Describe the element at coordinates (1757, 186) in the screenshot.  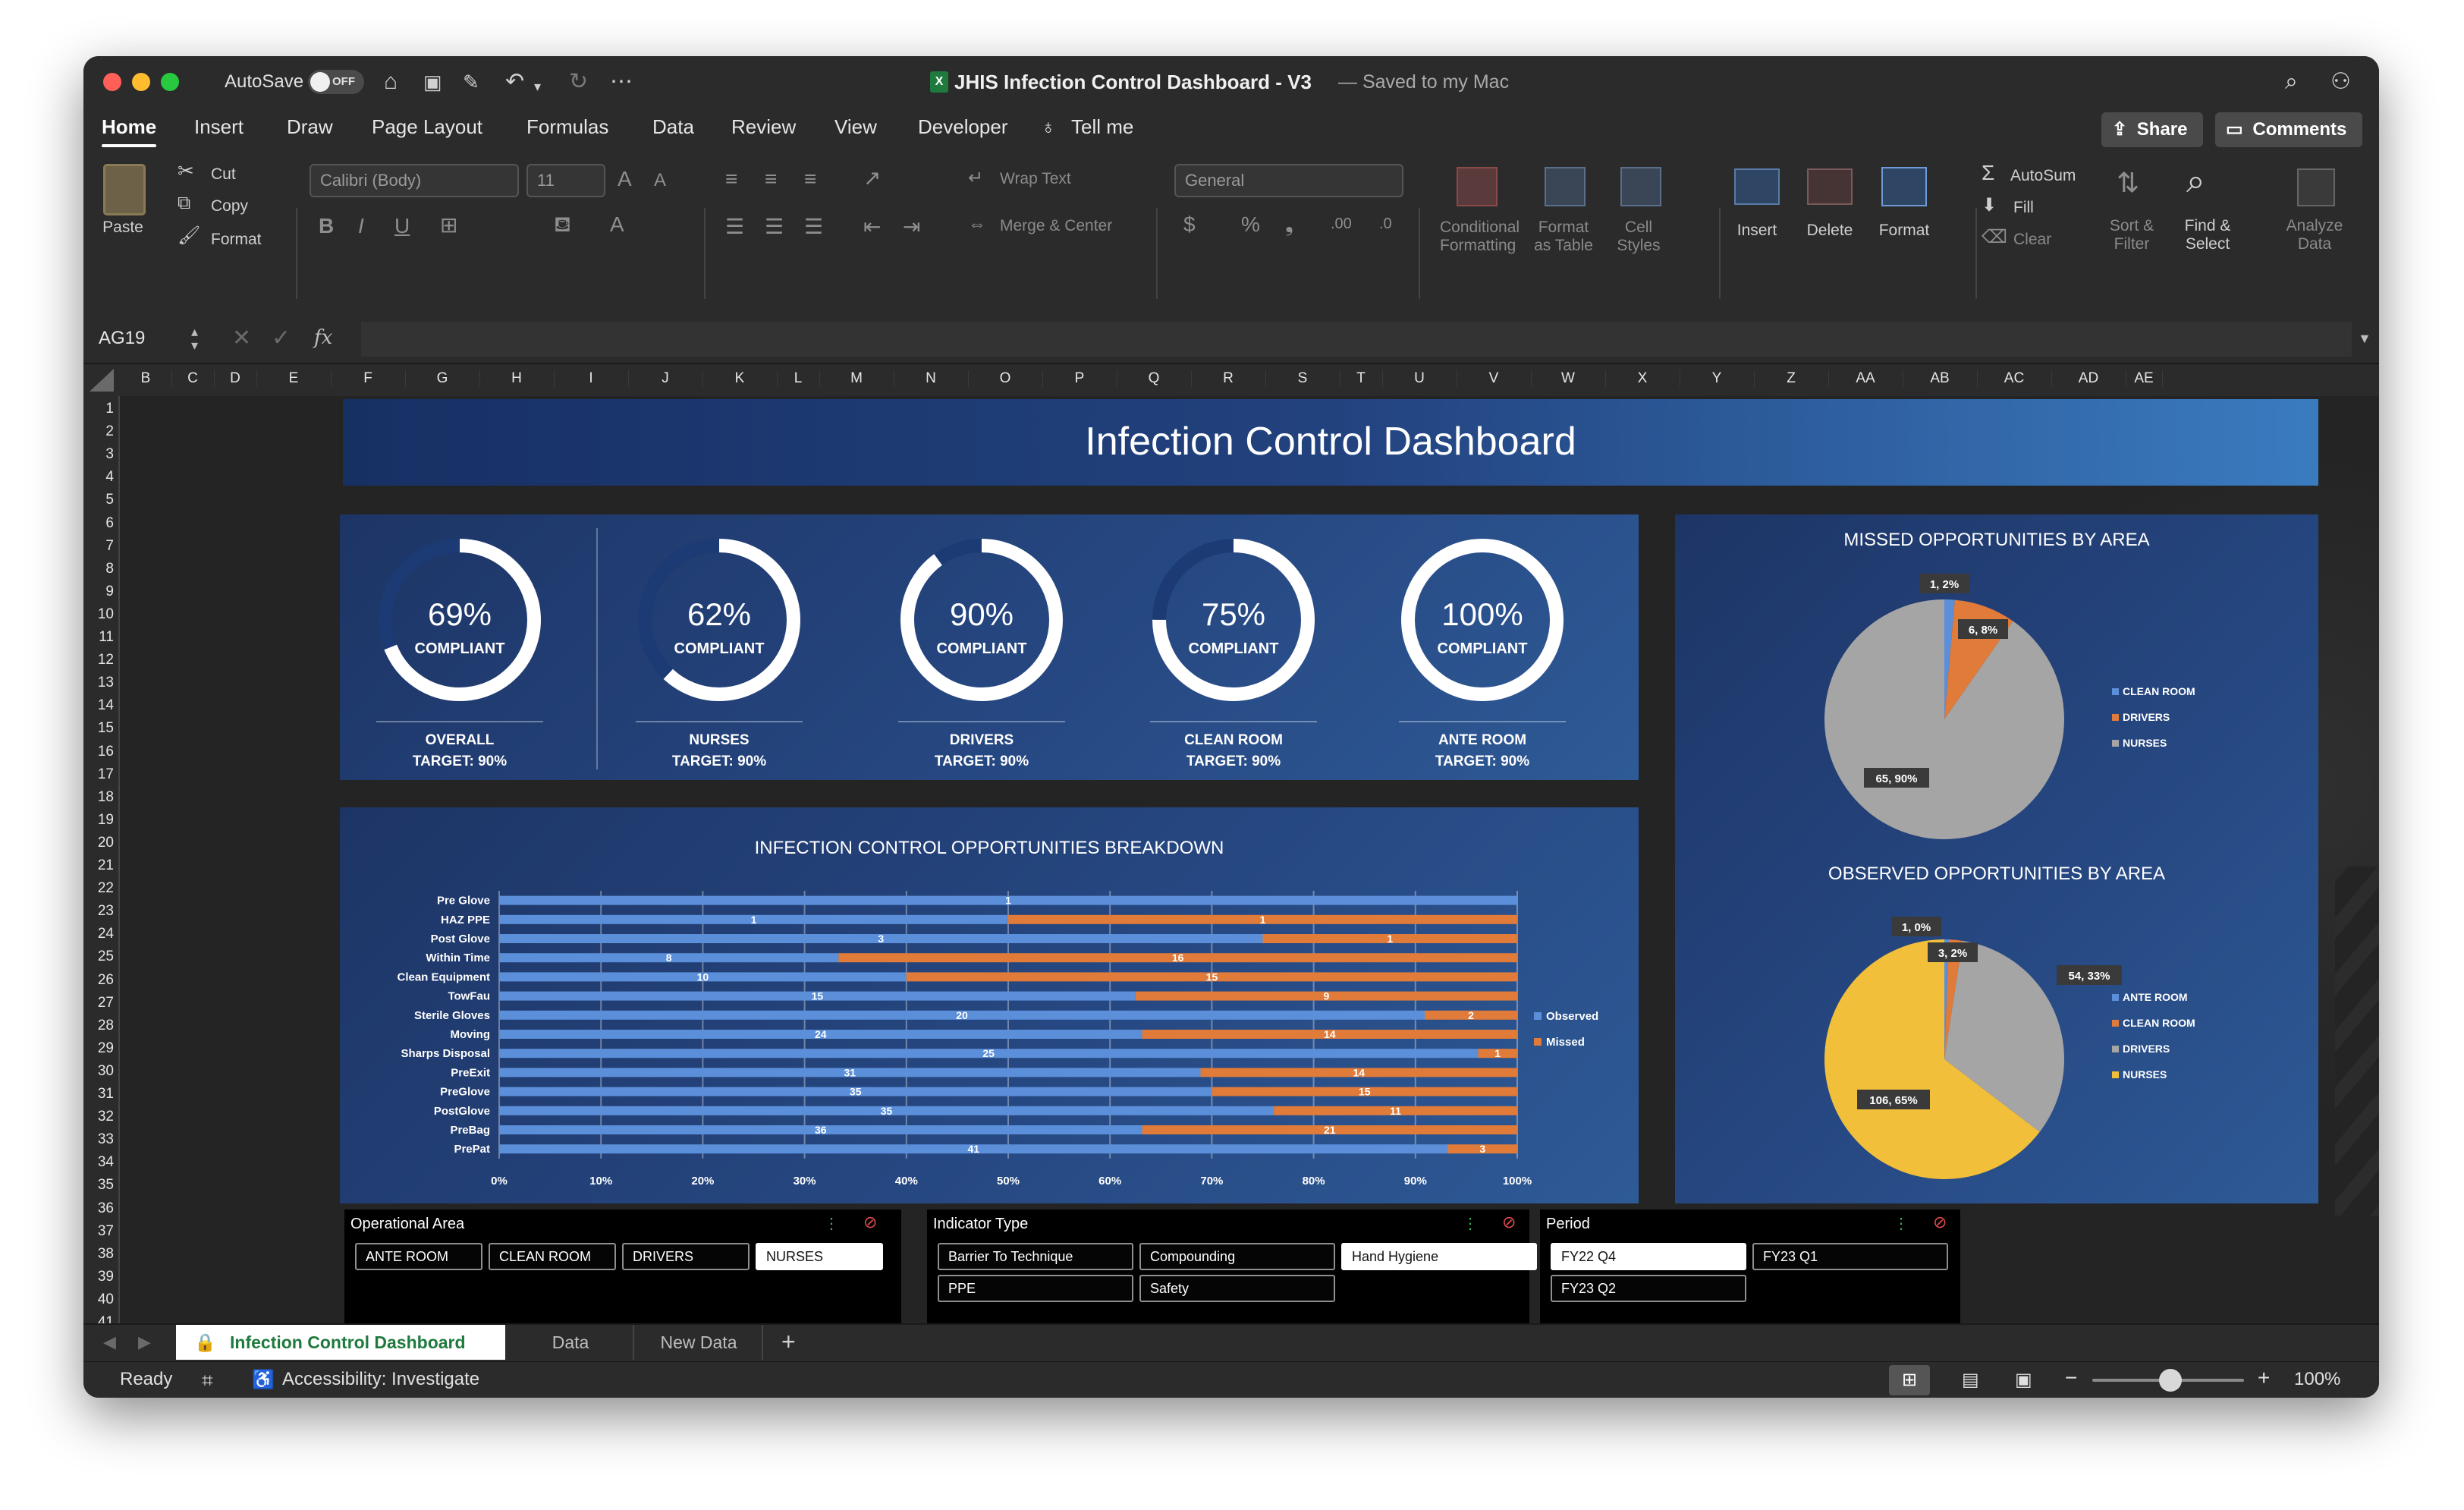
I see `insert-cells-icon` at that location.